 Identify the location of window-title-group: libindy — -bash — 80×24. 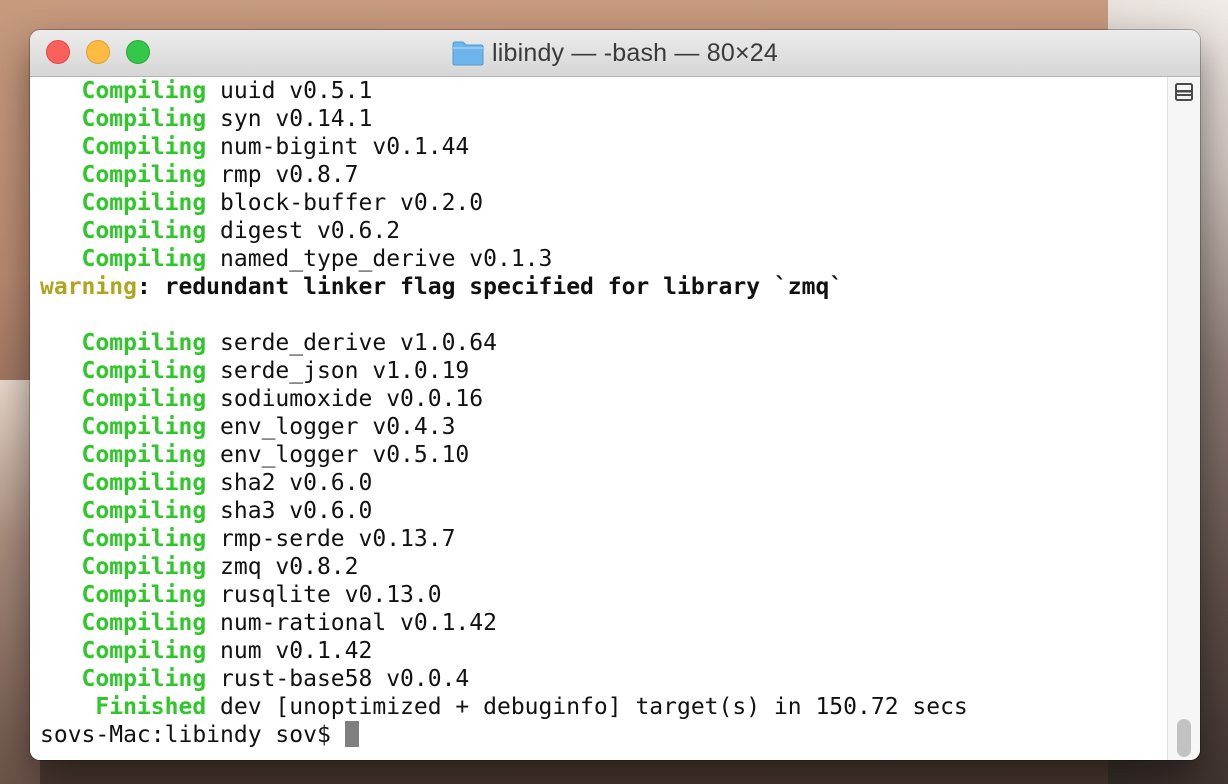
(615, 53).